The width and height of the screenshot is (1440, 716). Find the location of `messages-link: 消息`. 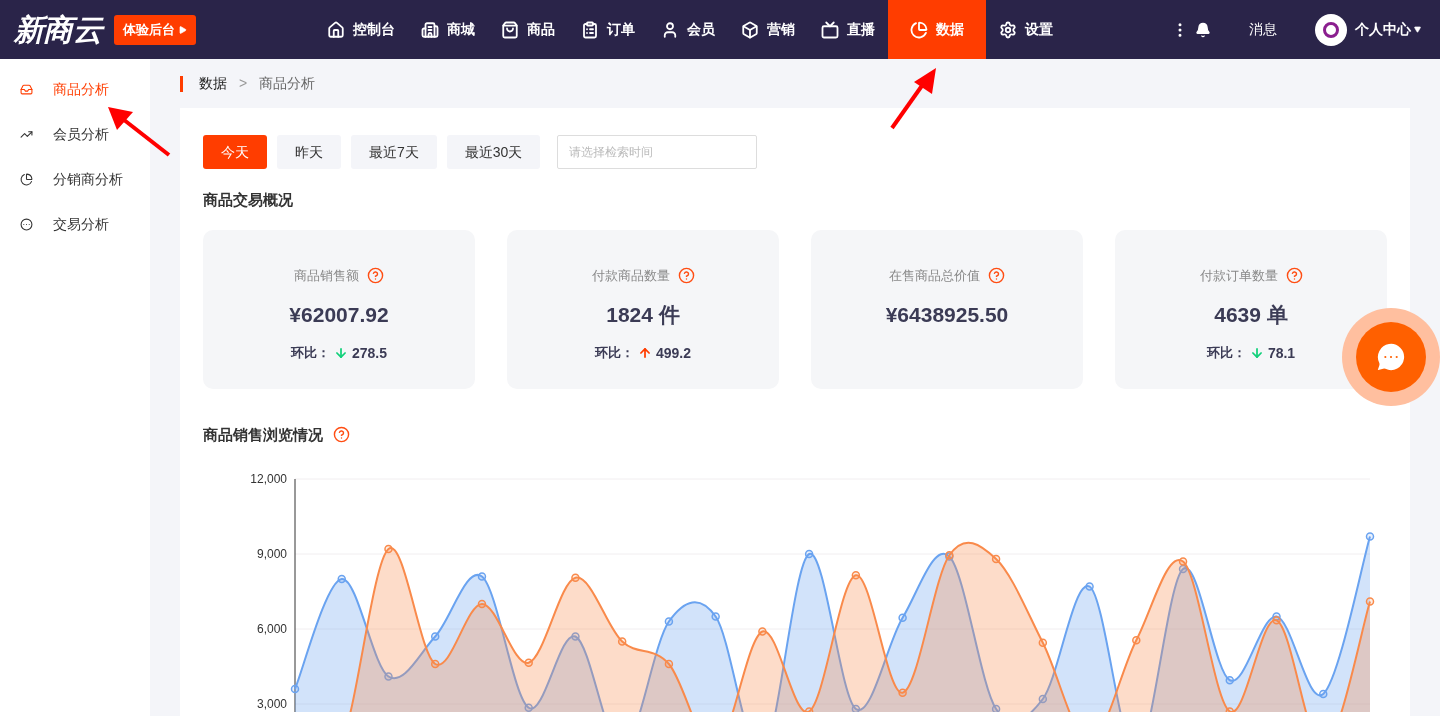

messages-link: 消息 is located at coordinates (1262, 29).